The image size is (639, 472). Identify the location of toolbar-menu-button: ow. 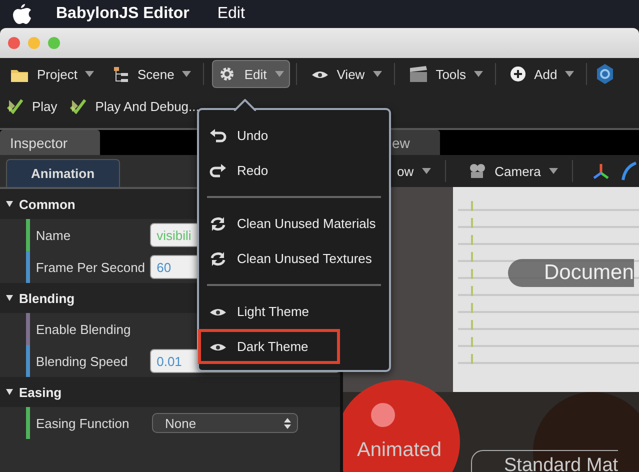
(414, 171).